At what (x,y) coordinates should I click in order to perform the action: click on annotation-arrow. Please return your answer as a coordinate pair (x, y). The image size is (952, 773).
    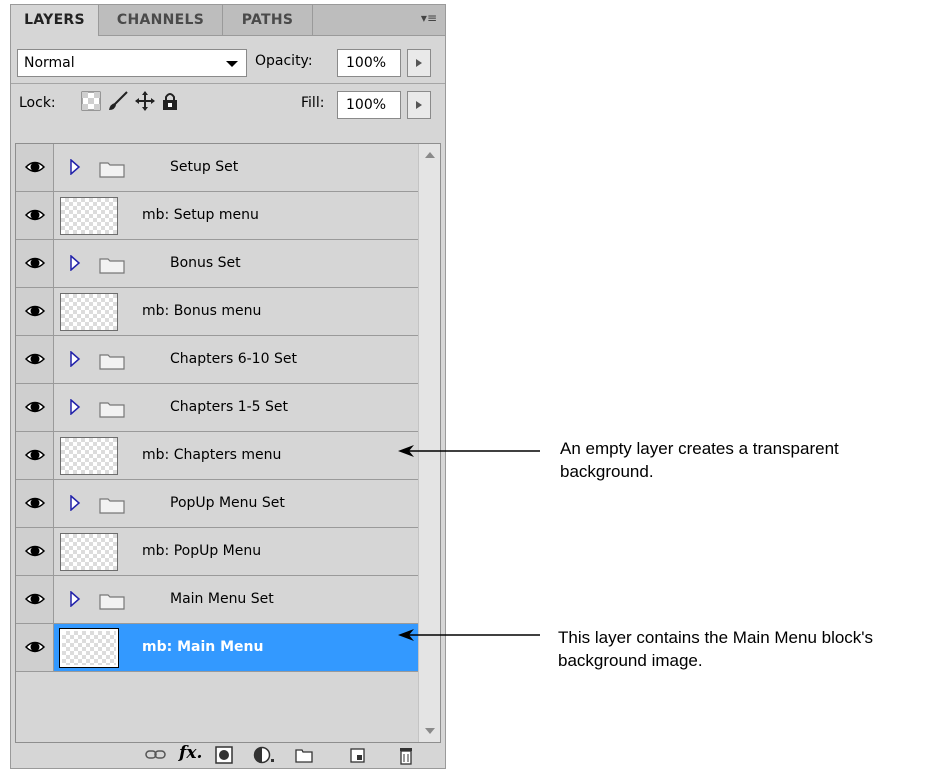
    Looking at the image, I should click on (469, 635).